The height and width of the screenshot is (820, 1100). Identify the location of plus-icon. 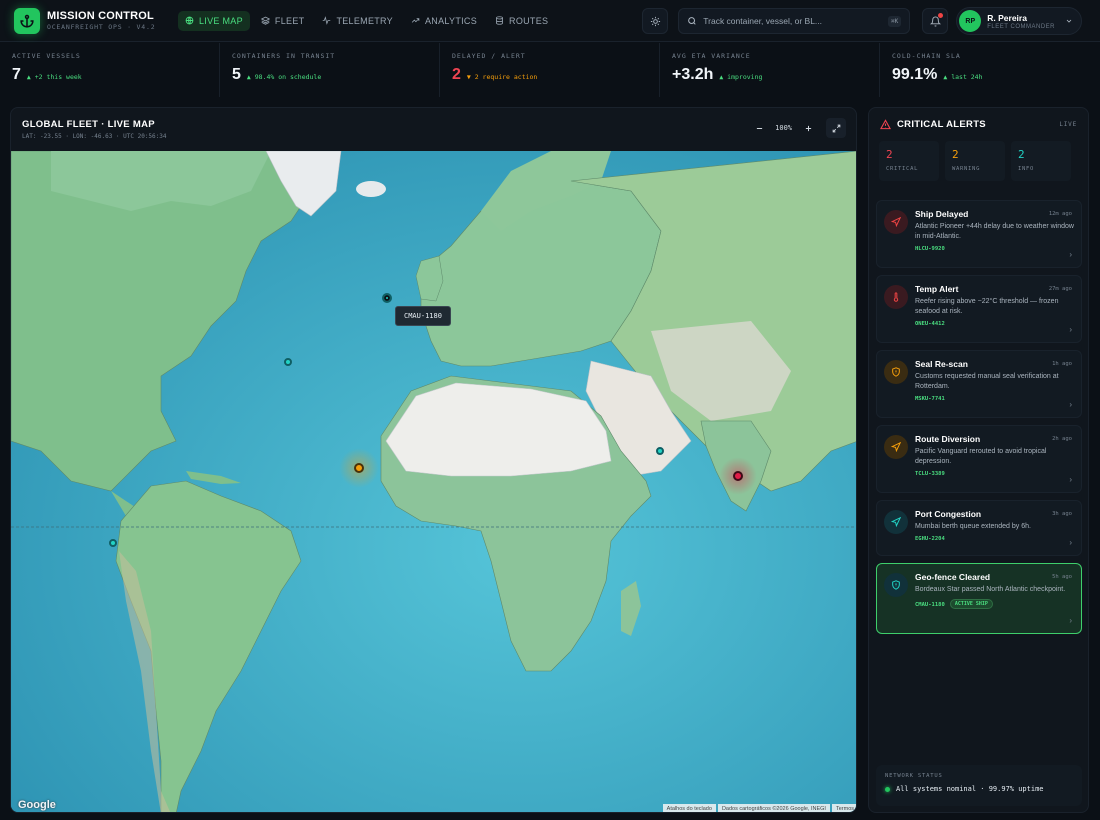
(808, 128).